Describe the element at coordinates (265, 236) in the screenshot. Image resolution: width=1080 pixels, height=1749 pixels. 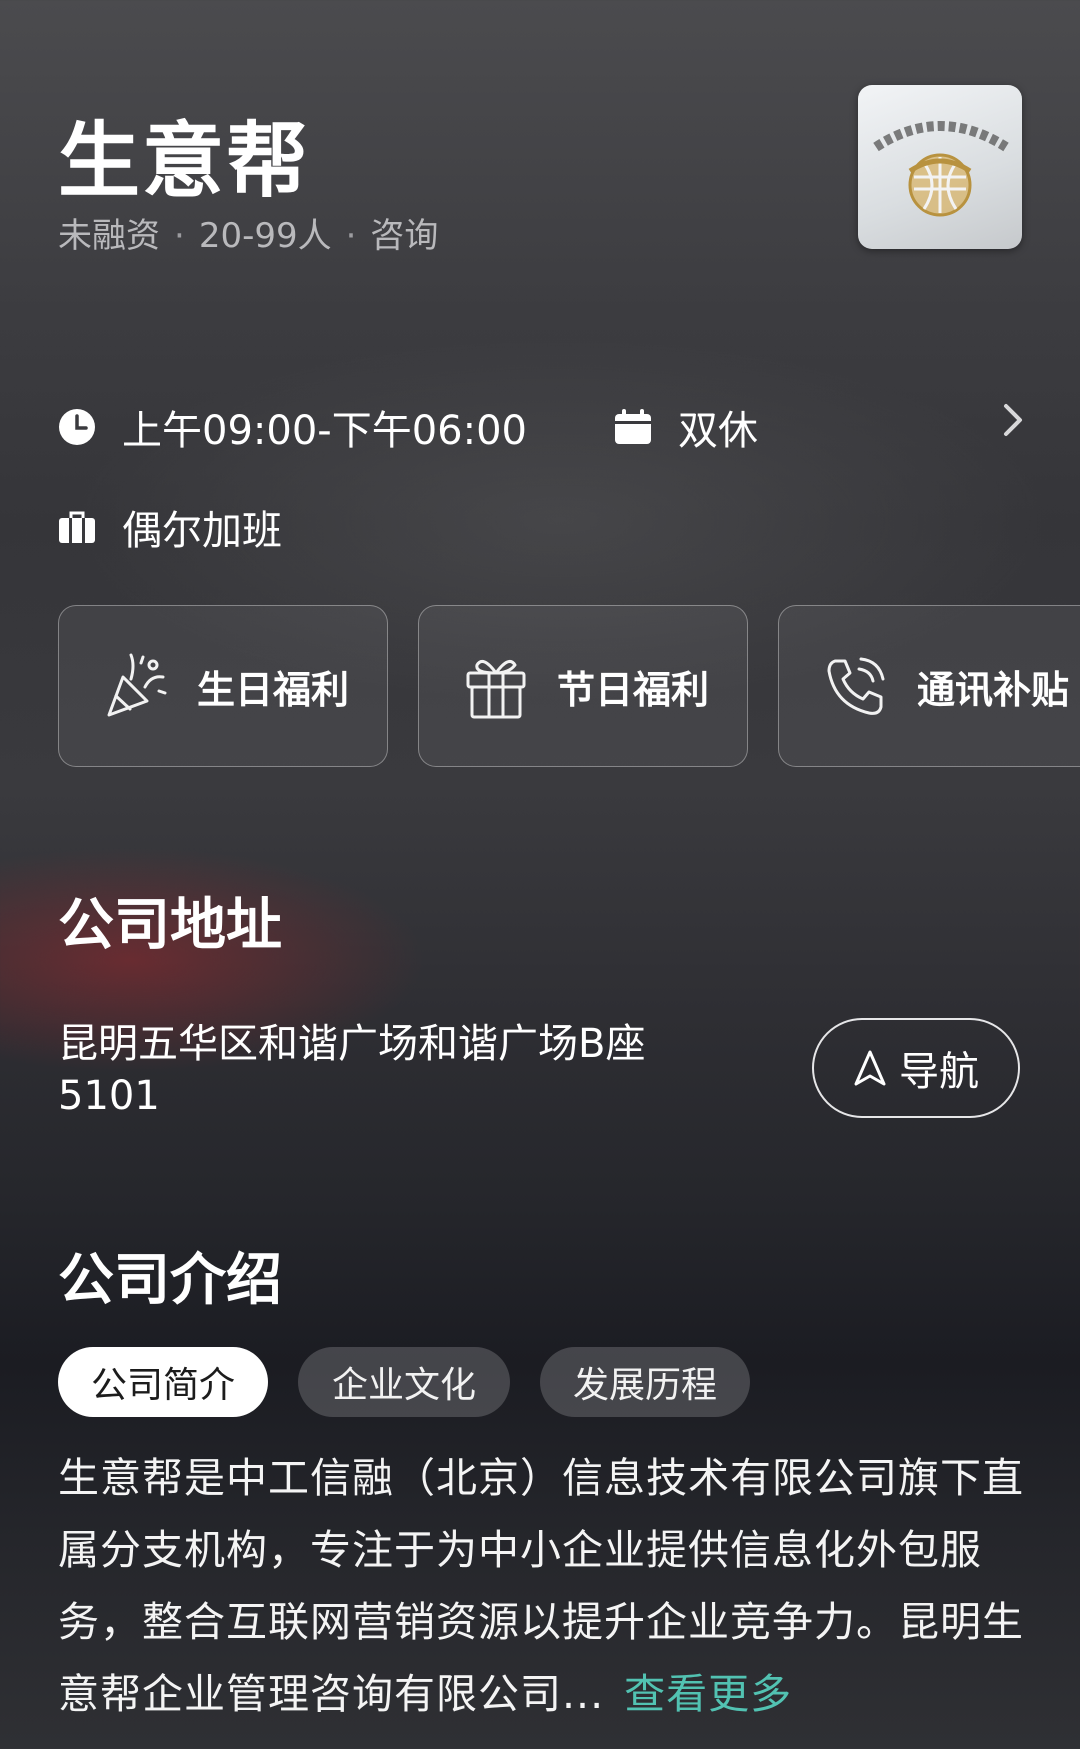
I see `company-size: 20-99人` at that location.